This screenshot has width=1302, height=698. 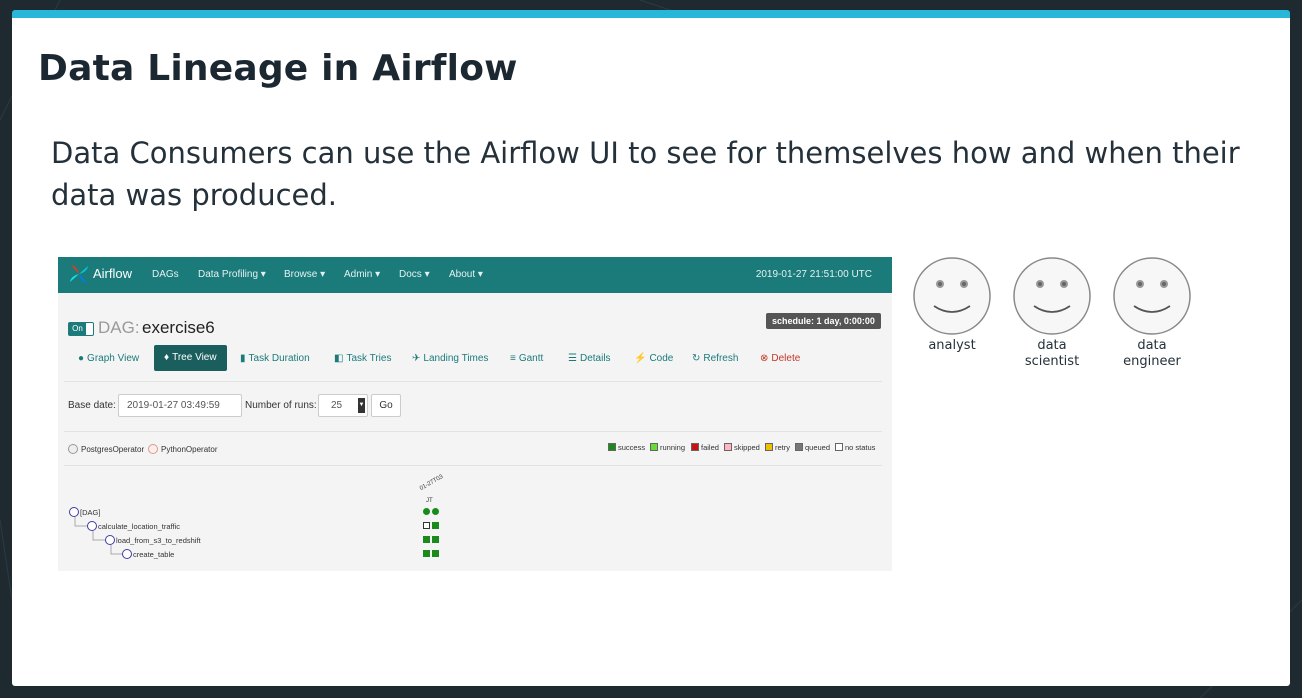 I want to click on tree-node-dag: [DAG], so click(x=84, y=512).